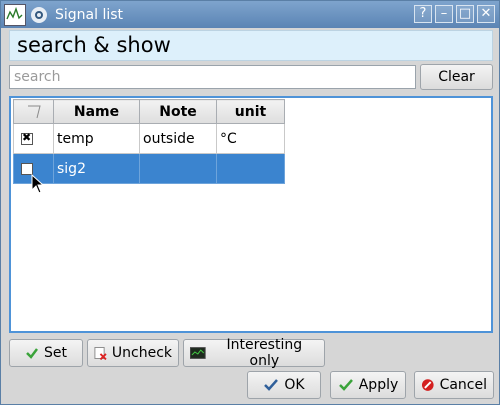 The width and height of the screenshot is (500, 405). Describe the element at coordinates (444, 14) in the screenshot. I see `minimize-button: –` at that location.